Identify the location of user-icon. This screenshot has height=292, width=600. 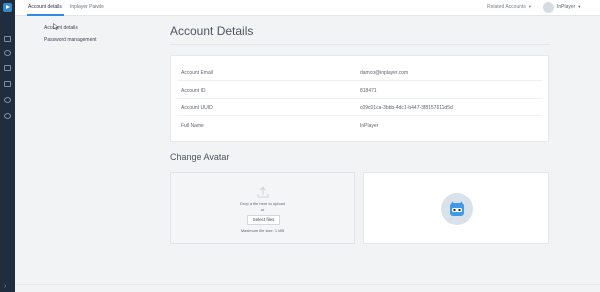
(7, 116).